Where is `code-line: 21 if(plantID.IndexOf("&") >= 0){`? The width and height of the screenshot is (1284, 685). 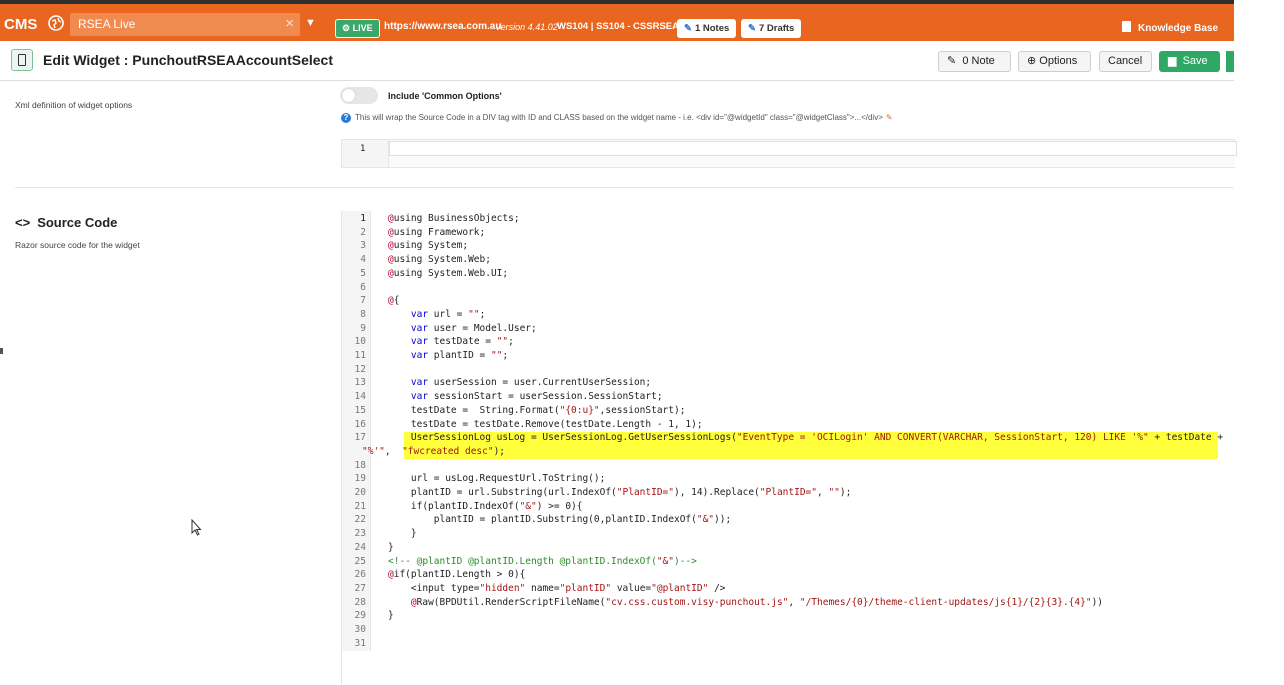
code-line: 21 if(plantID.IndexOf("&") >= 0){ is located at coordinates (788, 507).